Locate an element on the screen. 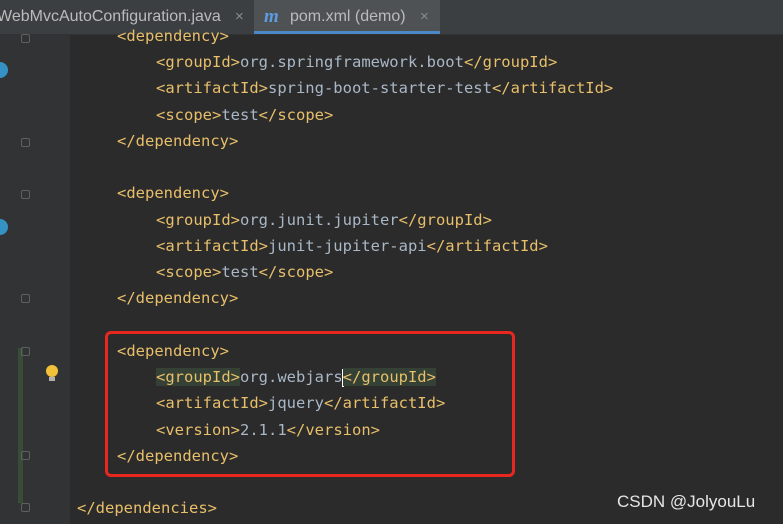 The width and height of the screenshot is (783, 524). code-line: </dependencies> is located at coordinates (147, 508).